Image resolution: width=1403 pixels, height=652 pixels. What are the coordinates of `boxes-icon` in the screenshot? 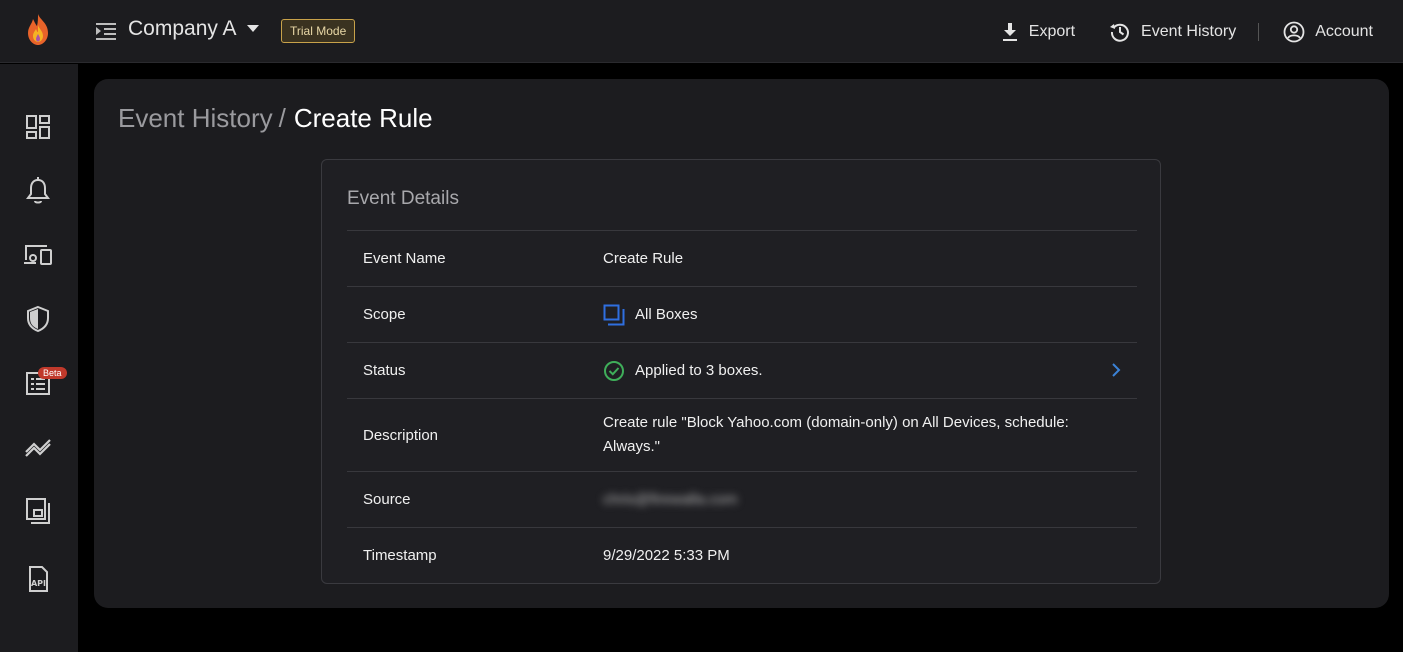 It's located at (38, 511).